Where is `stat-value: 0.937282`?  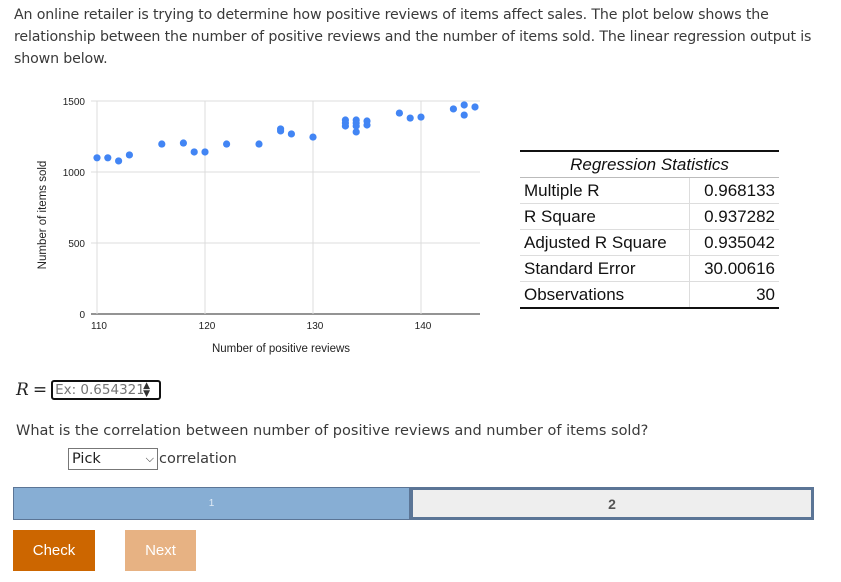 stat-value: 0.937282 is located at coordinates (734, 216).